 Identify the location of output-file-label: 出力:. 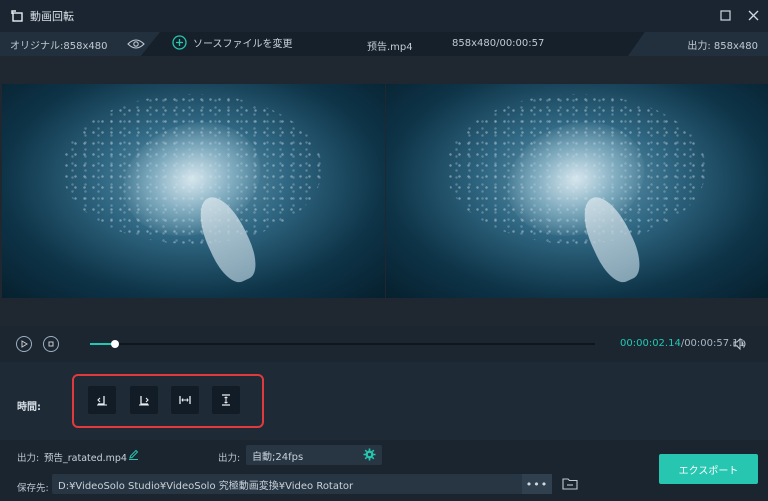
(28, 458).